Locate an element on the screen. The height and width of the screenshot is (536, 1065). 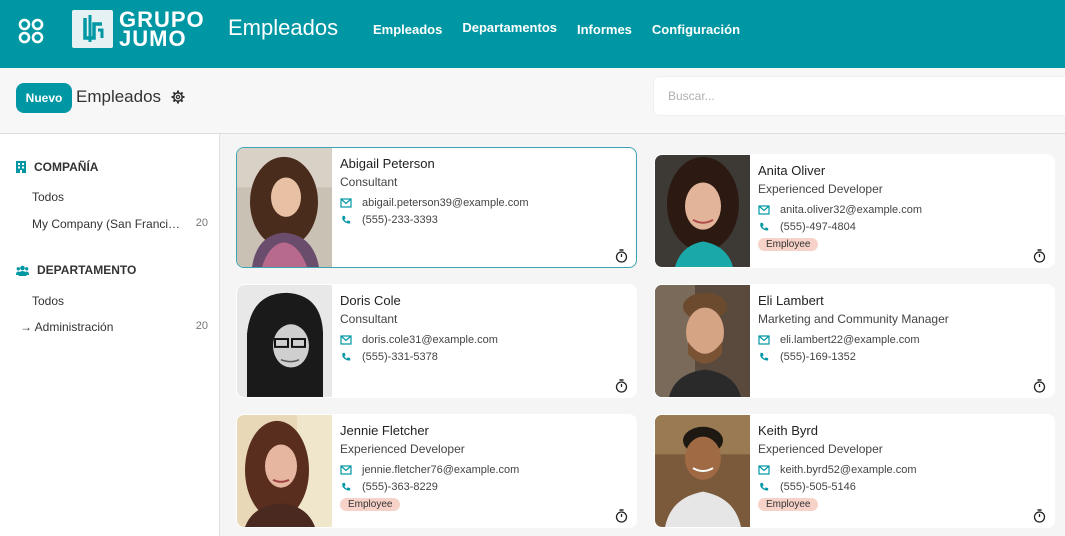
employee-job: Marketing and Community Manager is located at coordinates (853, 319).